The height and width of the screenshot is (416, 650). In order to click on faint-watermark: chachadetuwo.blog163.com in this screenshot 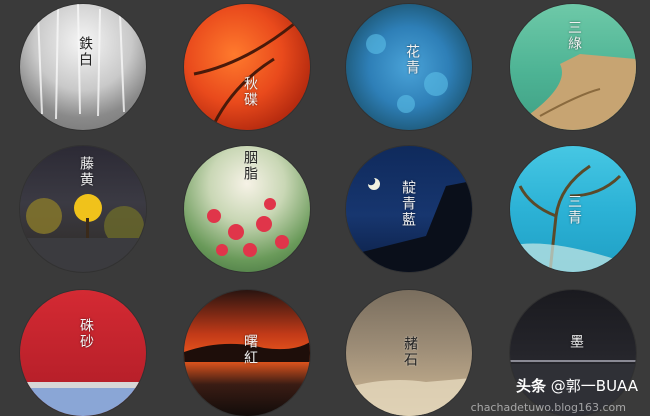, I will do `click(548, 407)`.